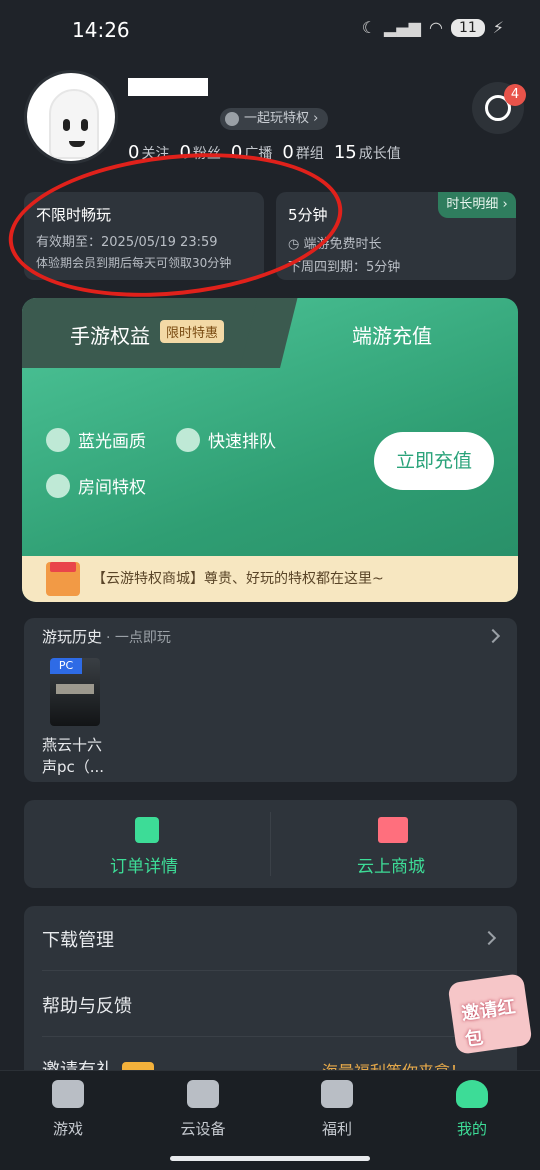  I want to click on user-icon, so click(472, 1094).